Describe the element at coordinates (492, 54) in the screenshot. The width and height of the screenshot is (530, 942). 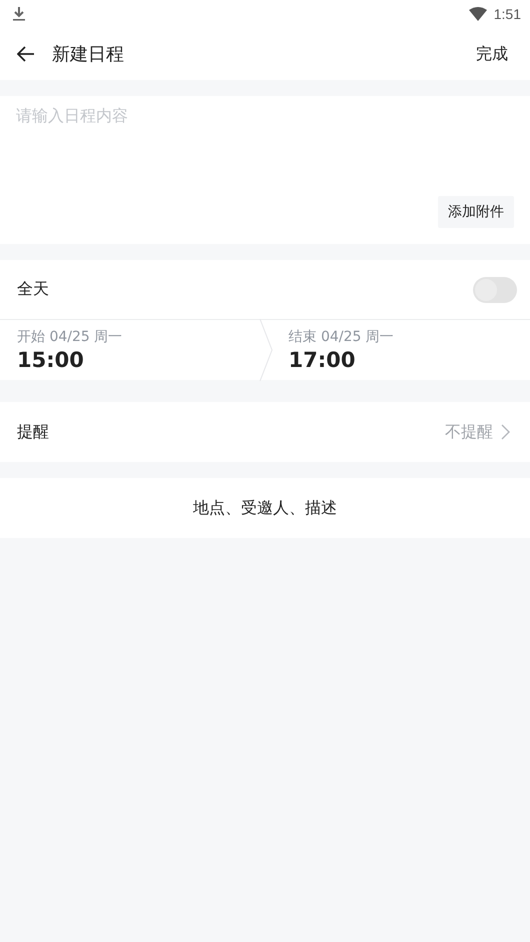
I see `done-button: 完成` at that location.